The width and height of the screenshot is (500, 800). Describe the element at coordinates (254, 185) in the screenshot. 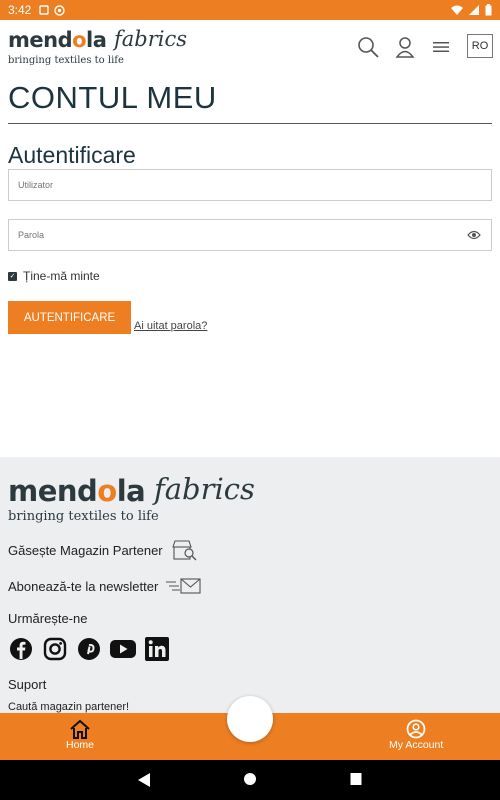

I see `username-input` at that location.